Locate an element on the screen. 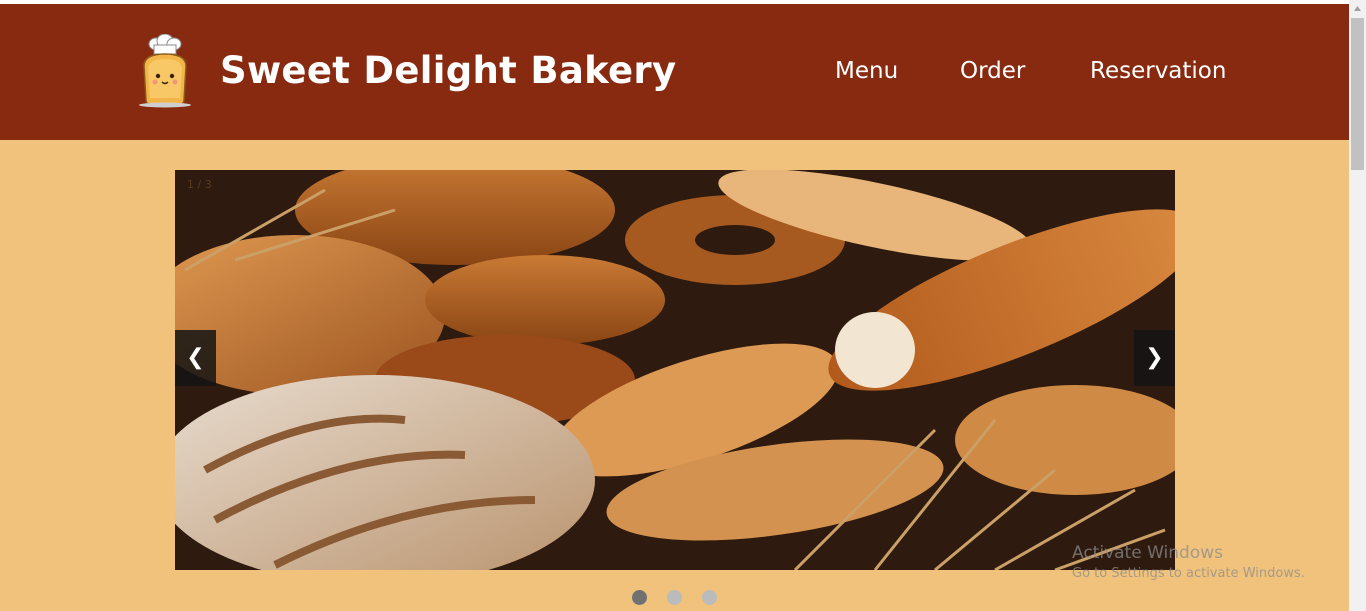 Image resolution: width=1366 pixels, height=611 pixels. scrollbar-thumb is located at coordinates (1357, 94).